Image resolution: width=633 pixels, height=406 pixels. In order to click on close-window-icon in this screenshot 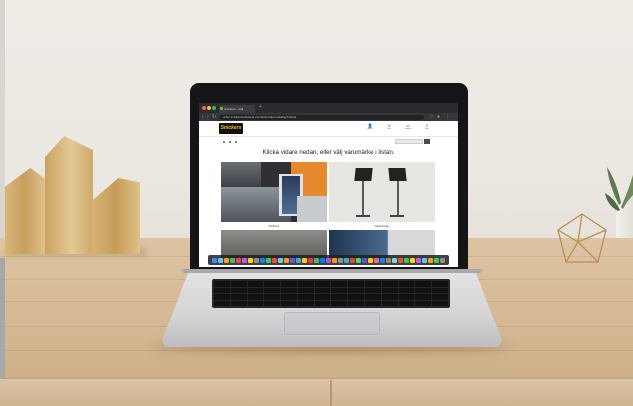, I will do `click(204, 108)`.